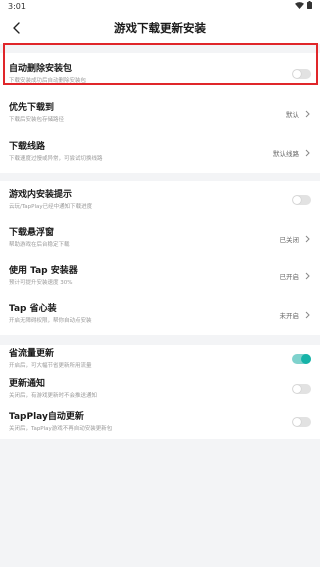 Image resolution: width=320 pixels, height=567 pixels. I want to click on setting-value: 默认线路, so click(286, 153).